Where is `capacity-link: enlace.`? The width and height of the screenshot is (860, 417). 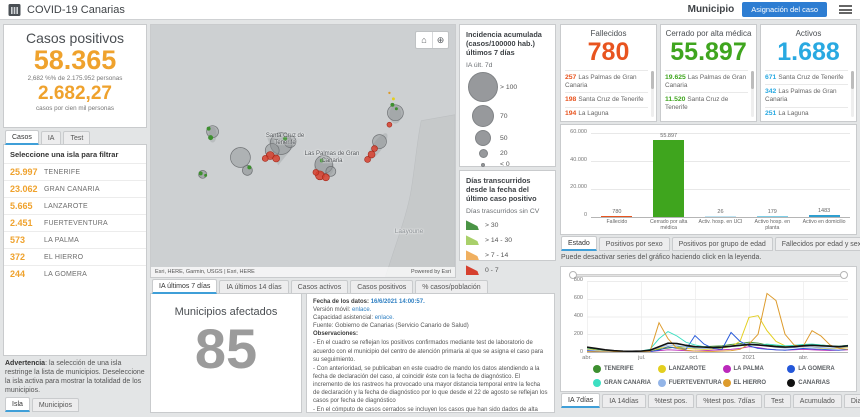 capacity-link: enlace. is located at coordinates (384, 318).